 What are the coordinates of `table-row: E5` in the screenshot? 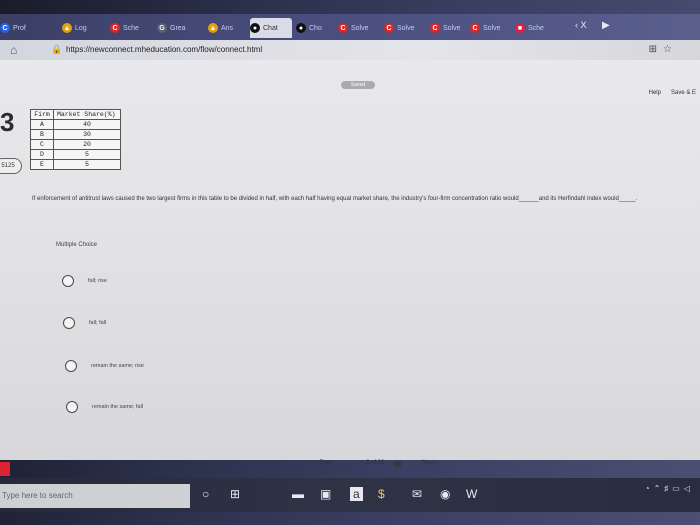 It's located at (75, 164).